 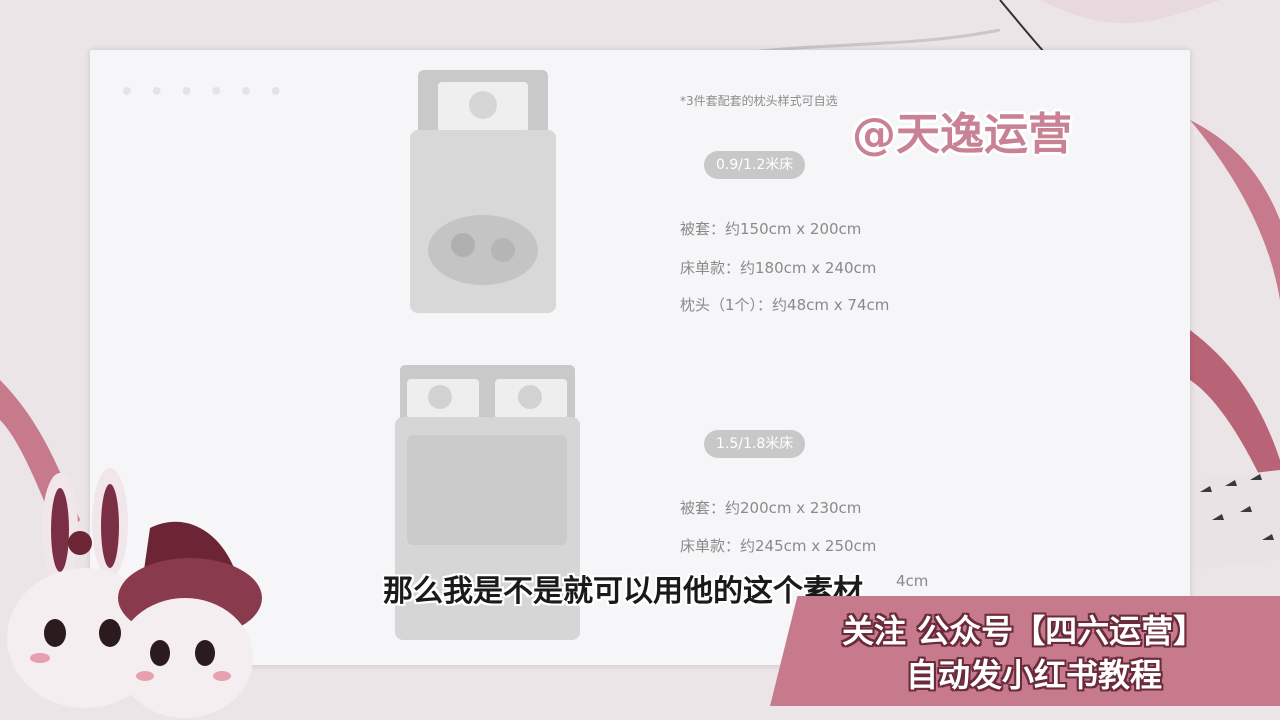 I want to click on bunny-mascot-illustration, so click(x=134, y=593).